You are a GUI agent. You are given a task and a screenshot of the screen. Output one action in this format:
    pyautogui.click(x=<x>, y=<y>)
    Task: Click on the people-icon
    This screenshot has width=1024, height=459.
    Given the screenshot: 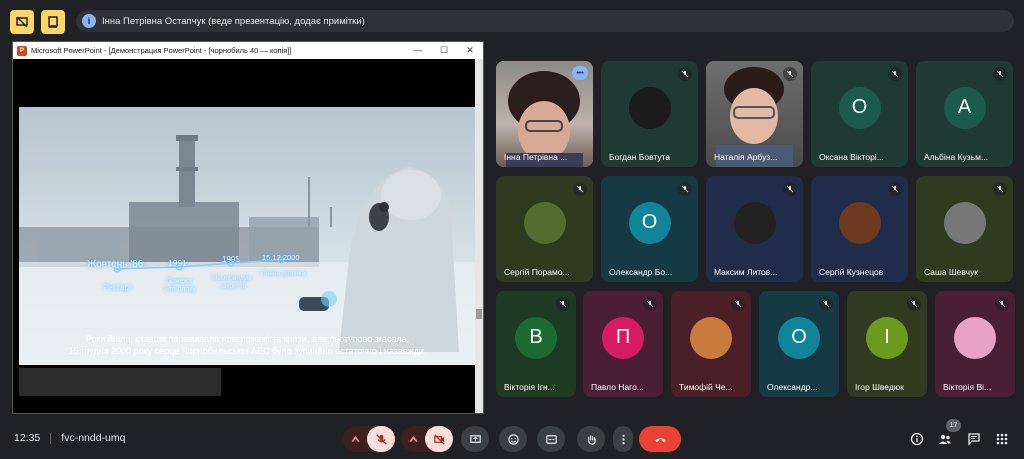 What is the action you would take?
    pyautogui.click(x=945, y=439)
    